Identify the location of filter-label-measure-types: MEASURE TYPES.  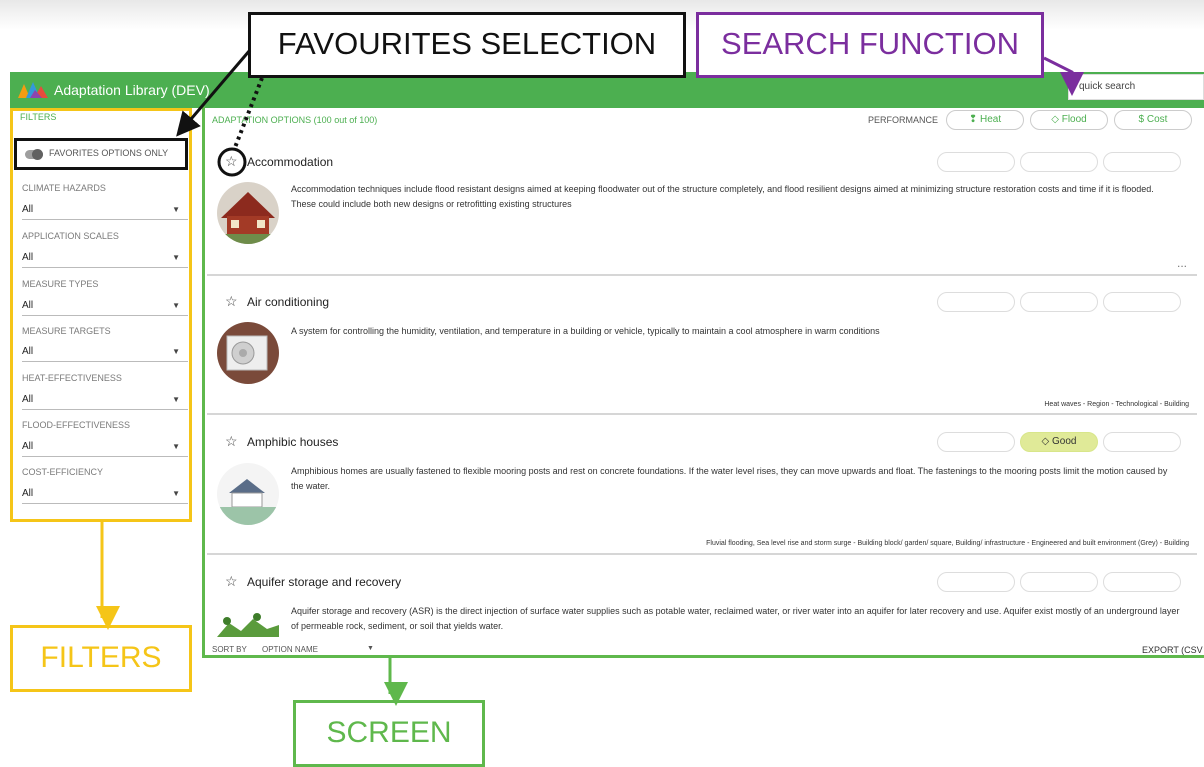
(60, 284).